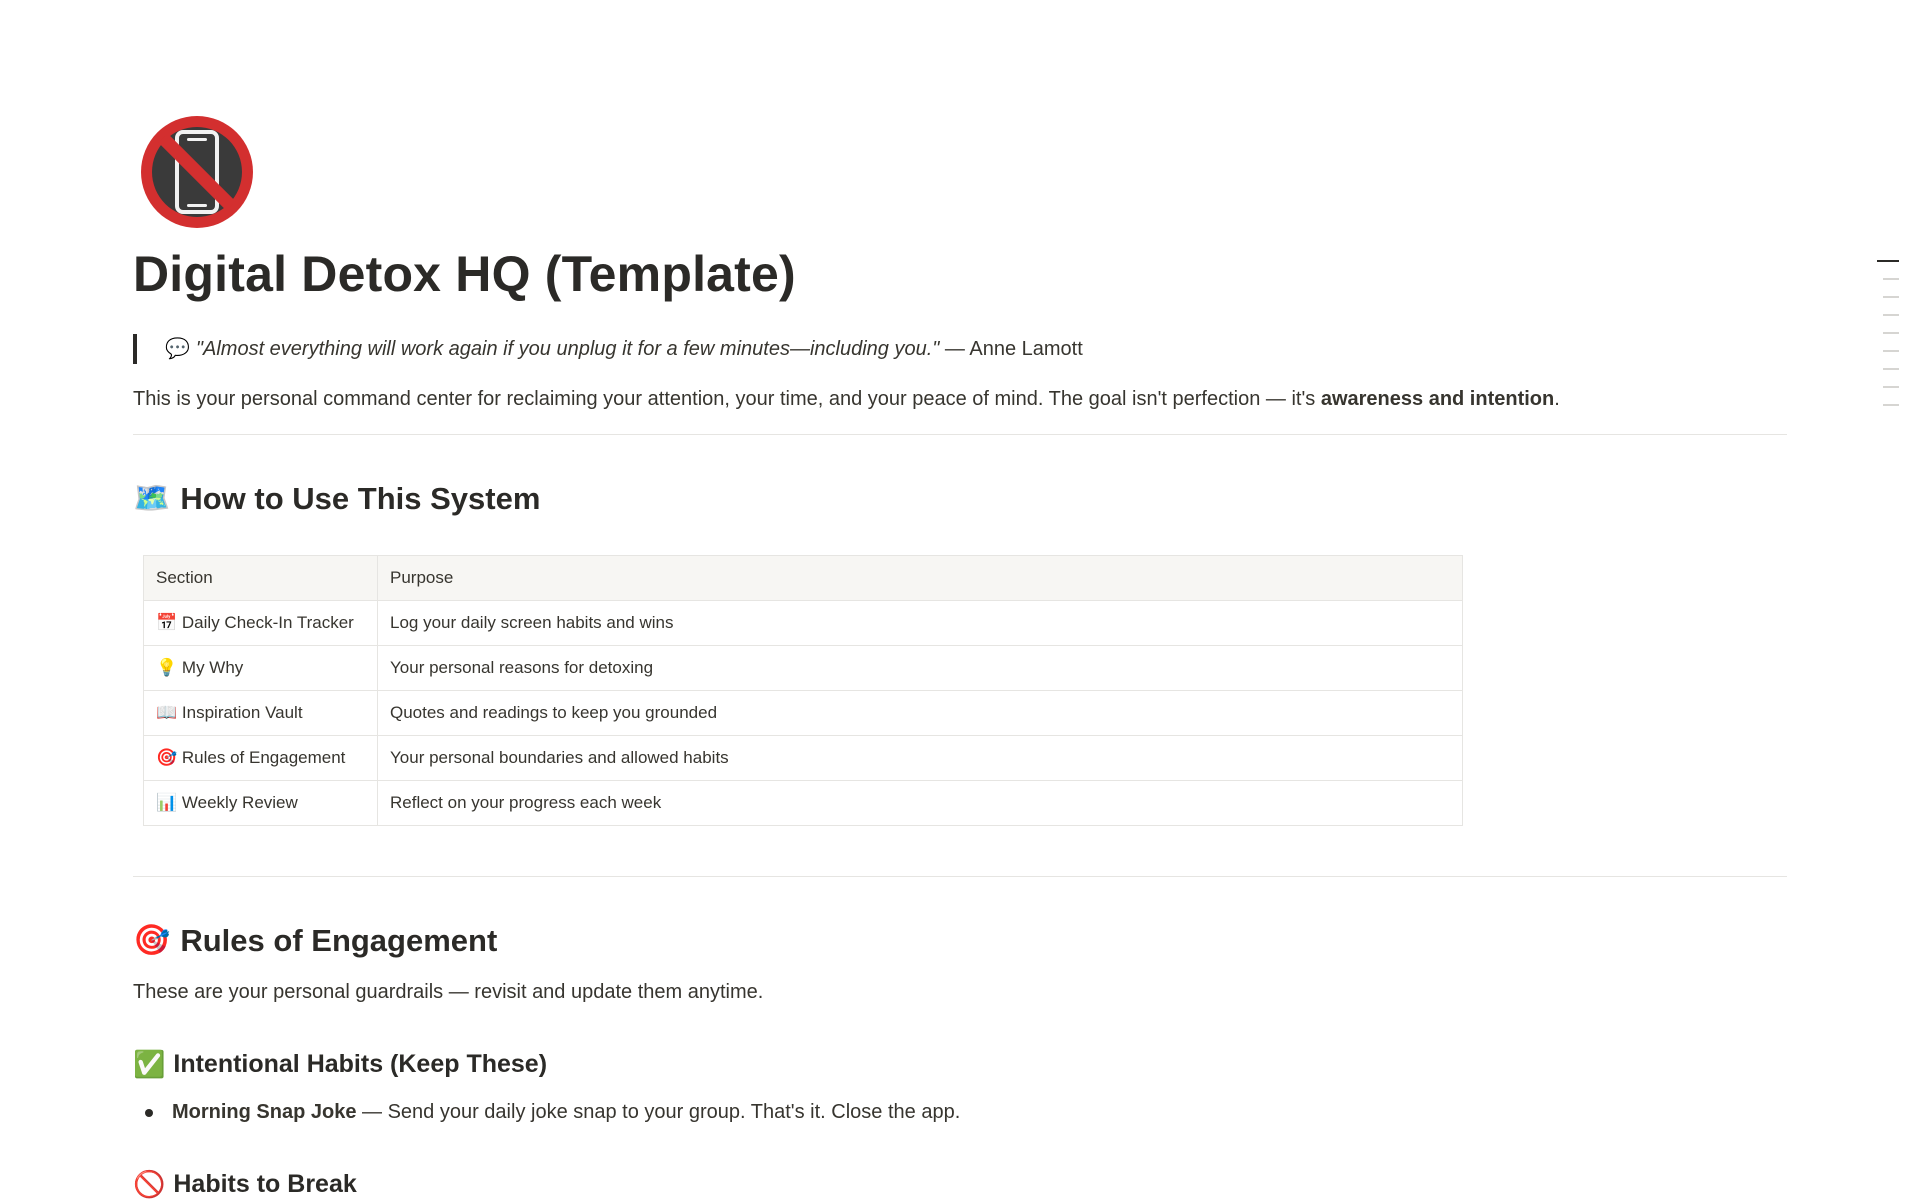 This screenshot has width=1920, height=1199. What do you see at coordinates (960, 499) in the screenshot?
I see `section-heading-how-to-use: 🗺️ How to Use This System` at bounding box center [960, 499].